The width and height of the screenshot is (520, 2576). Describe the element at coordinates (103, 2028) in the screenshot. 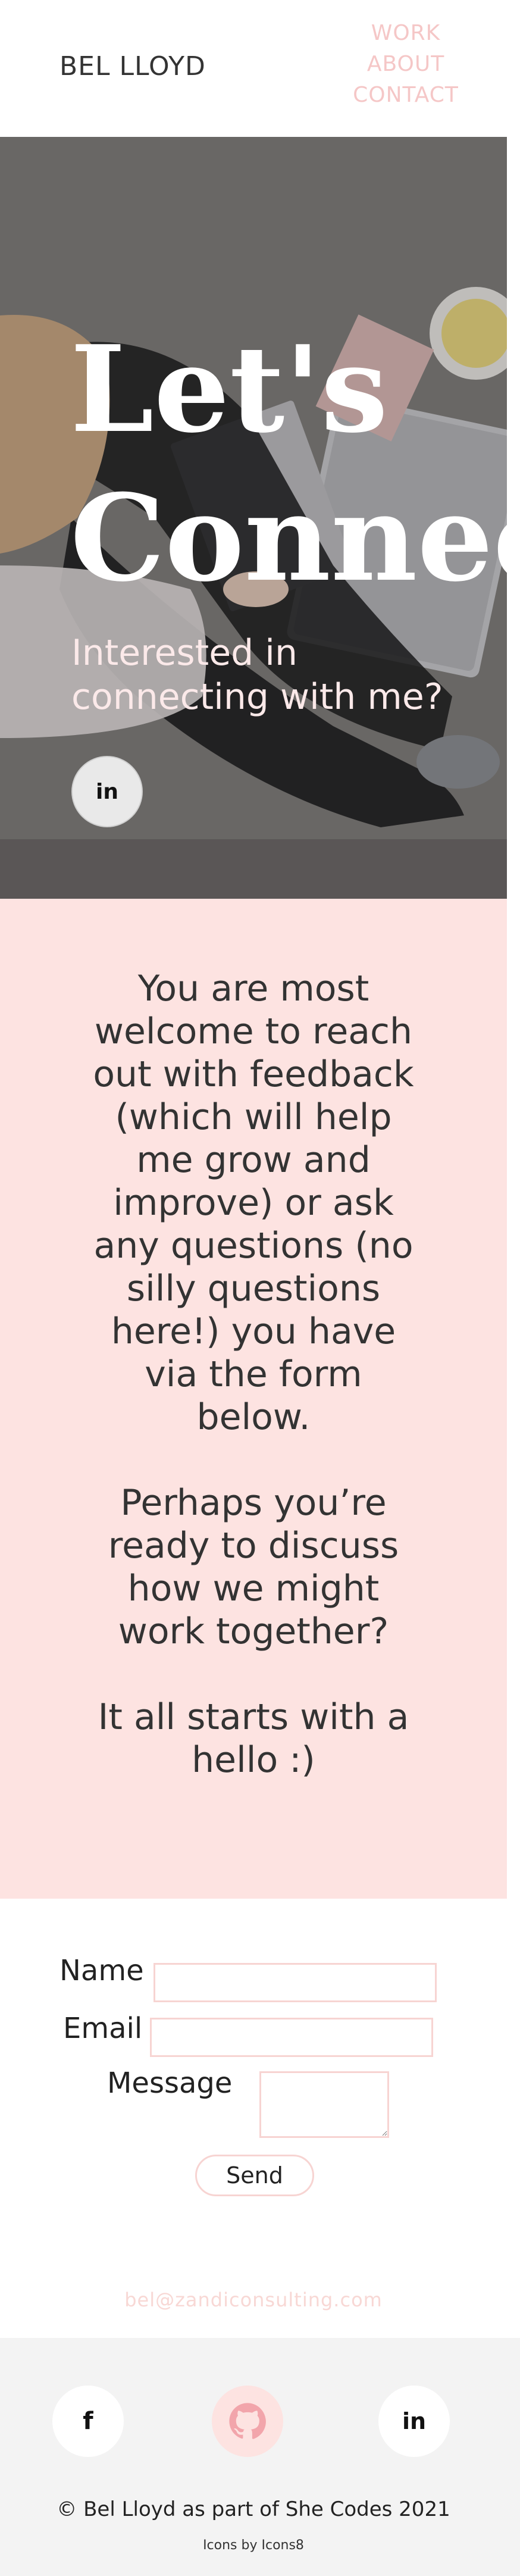

I see `email-label: Email` at that location.